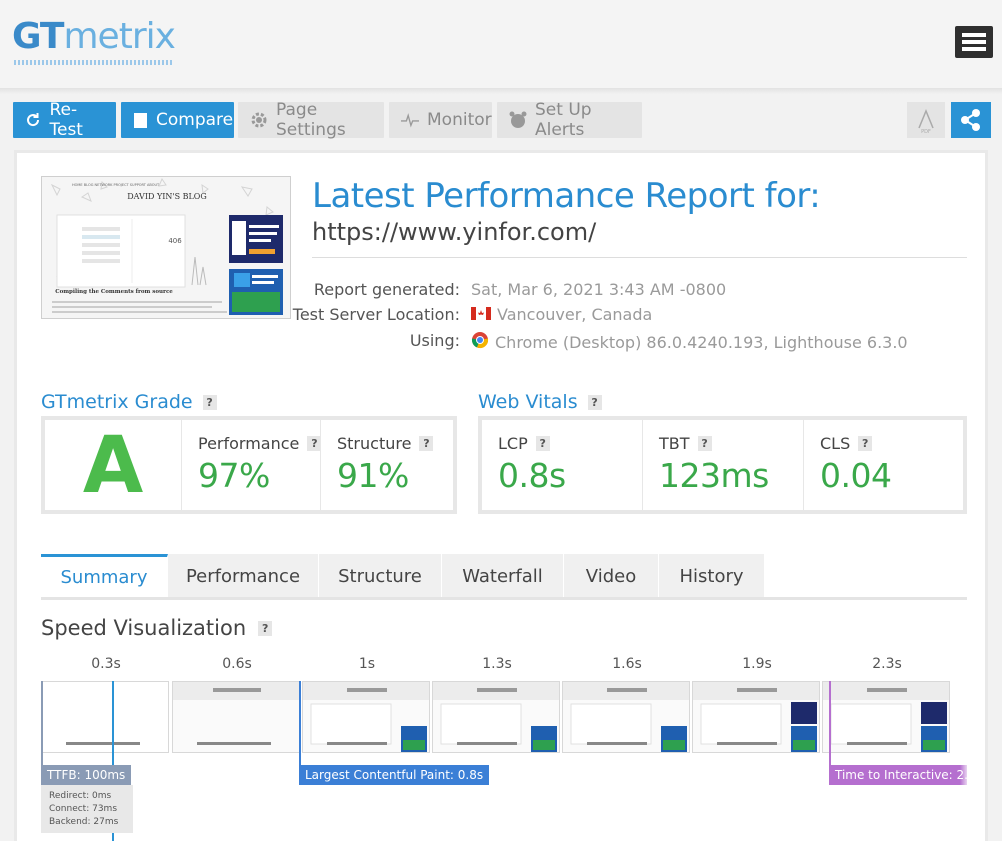  I want to click on page-settings-label: Page Settings, so click(311, 120).